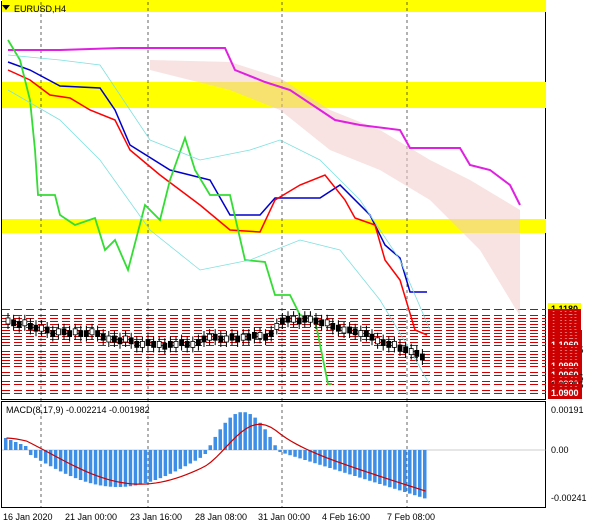  Describe the element at coordinates (6, 7) in the screenshot. I see `chart-menu-dropdown-icon` at that location.